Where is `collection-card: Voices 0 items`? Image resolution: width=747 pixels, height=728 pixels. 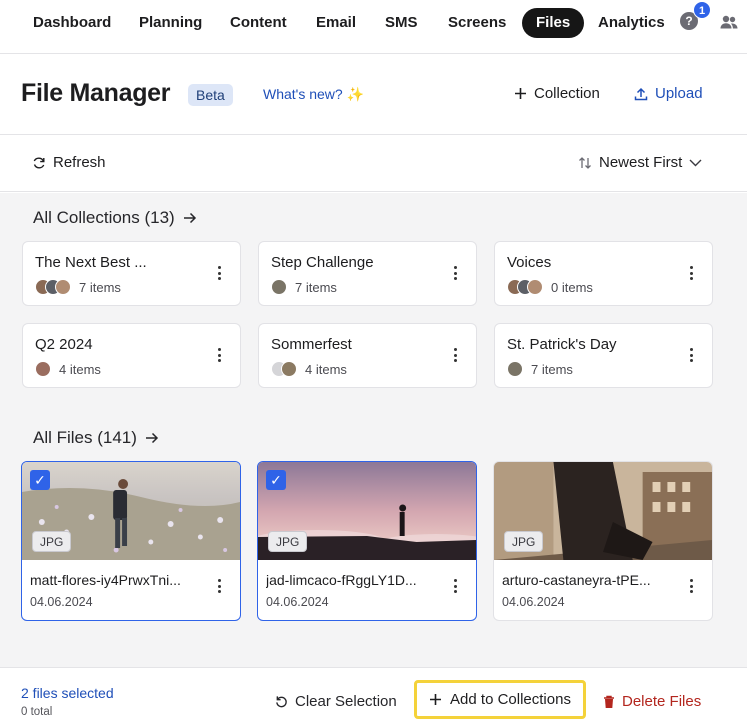
collection-card: Voices 0 items is located at coordinates (603, 273).